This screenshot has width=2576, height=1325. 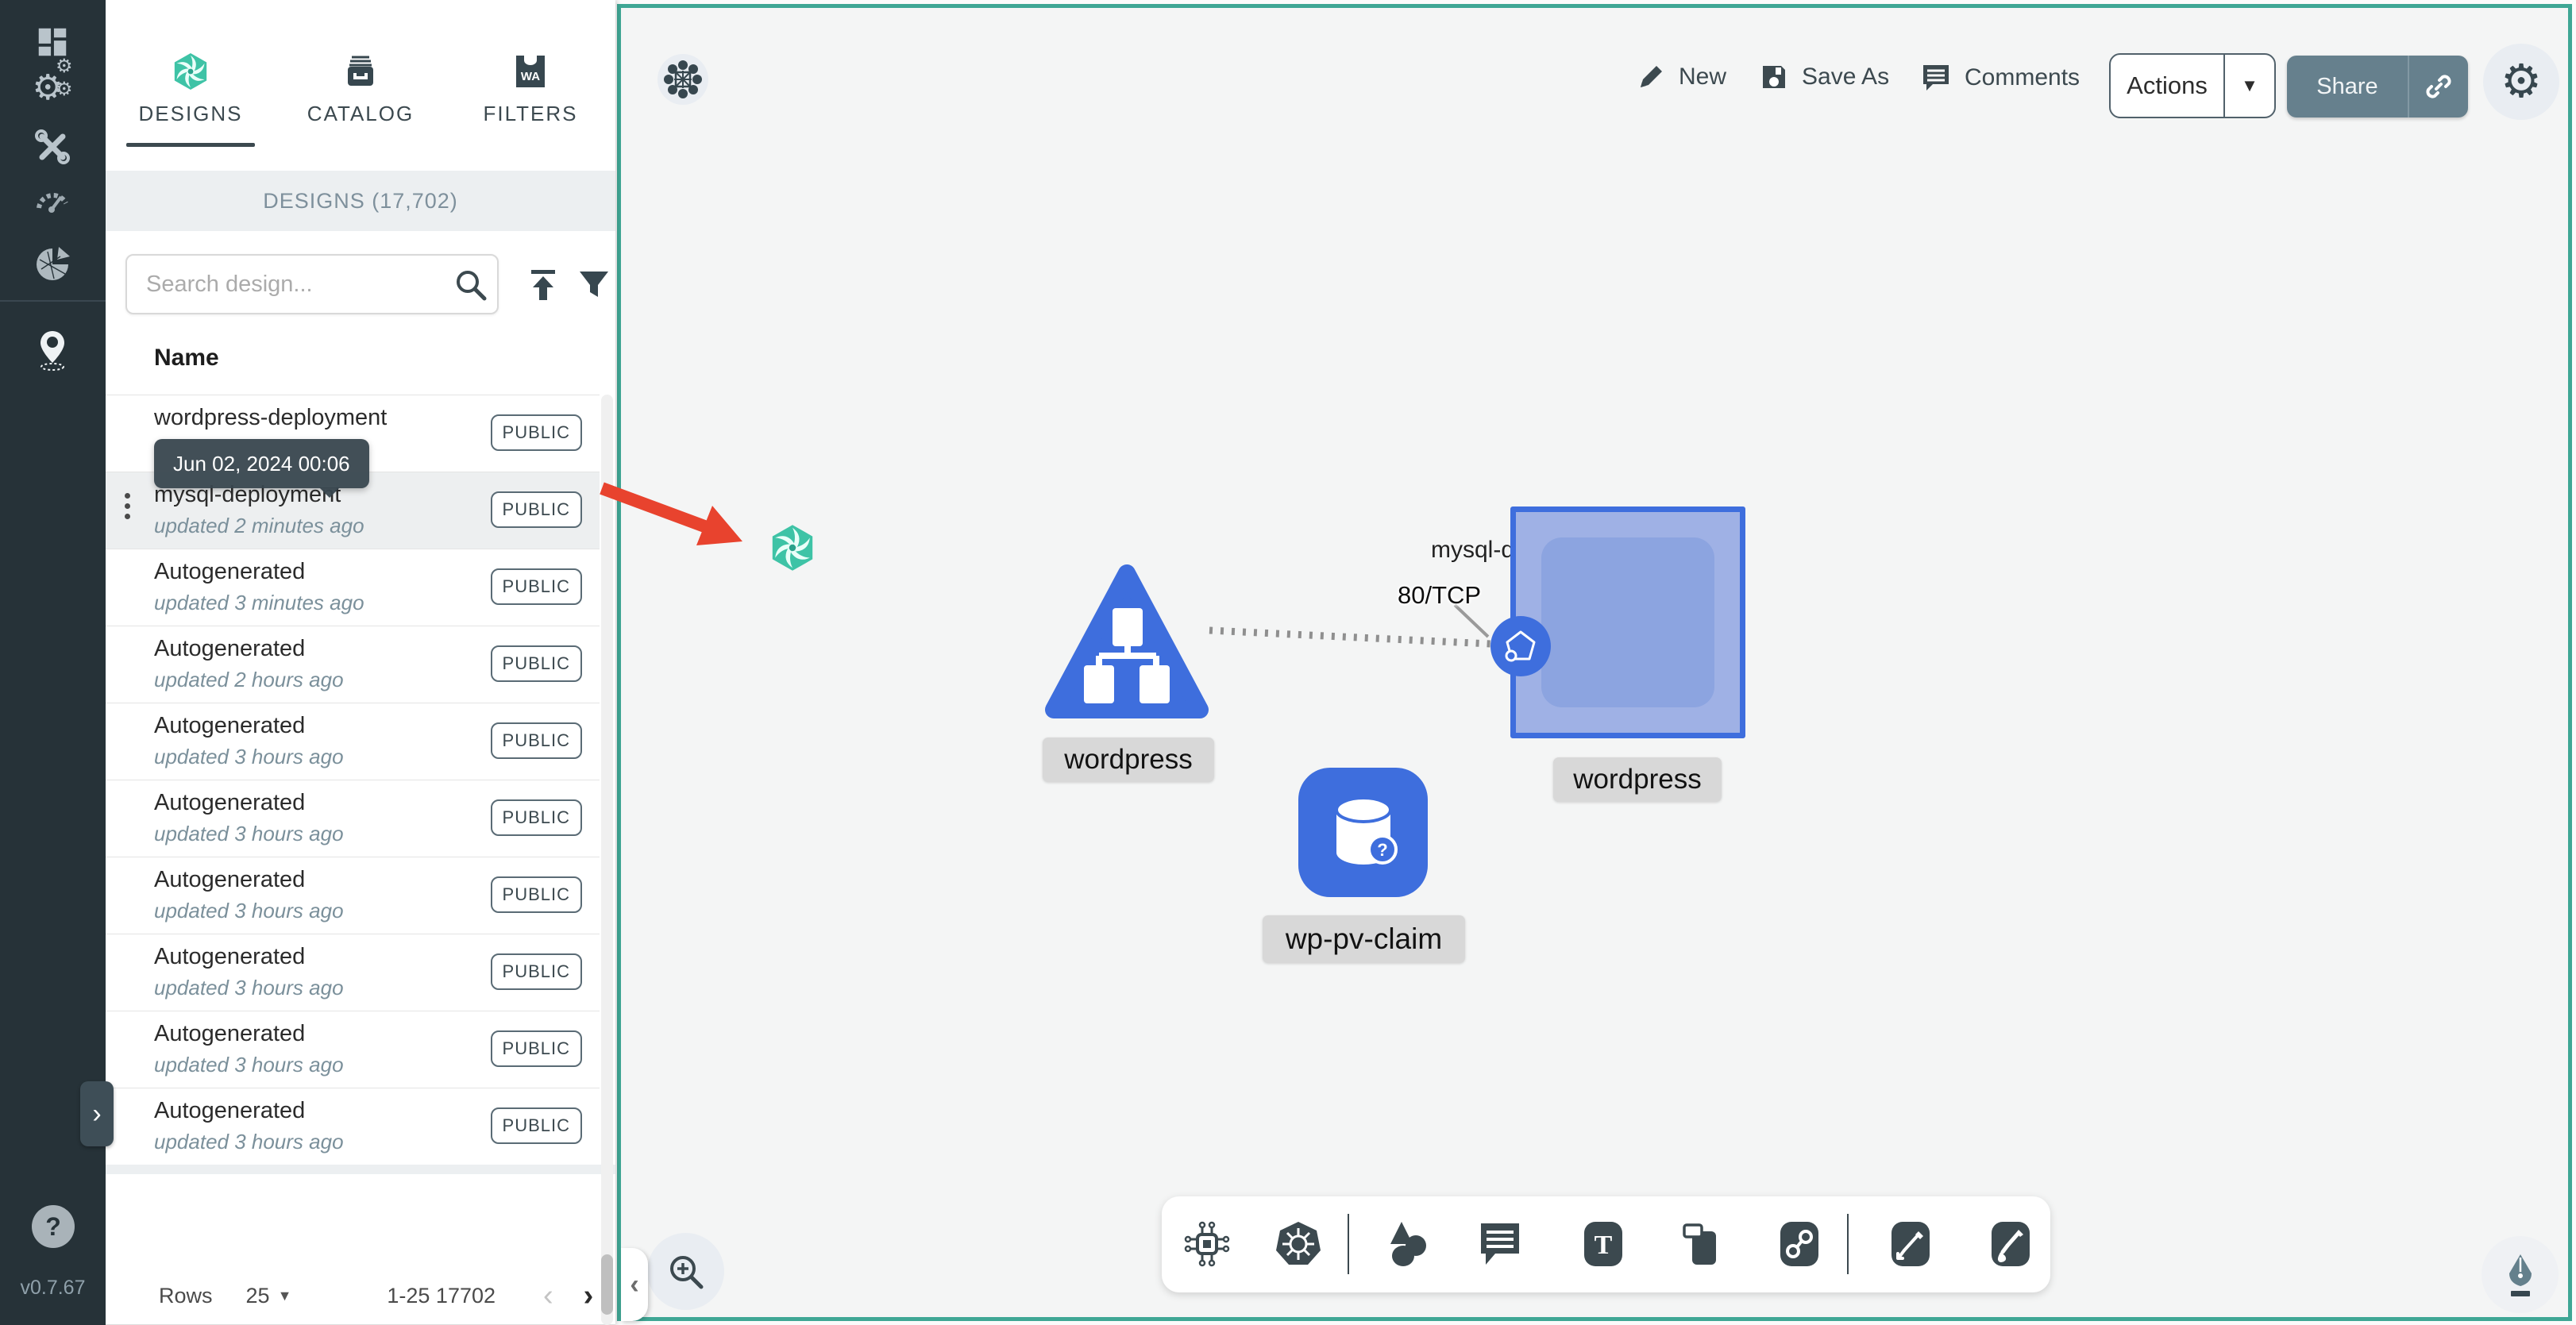 I want to click on wordpress-deployment-inner, so click(x=1627, y=622).